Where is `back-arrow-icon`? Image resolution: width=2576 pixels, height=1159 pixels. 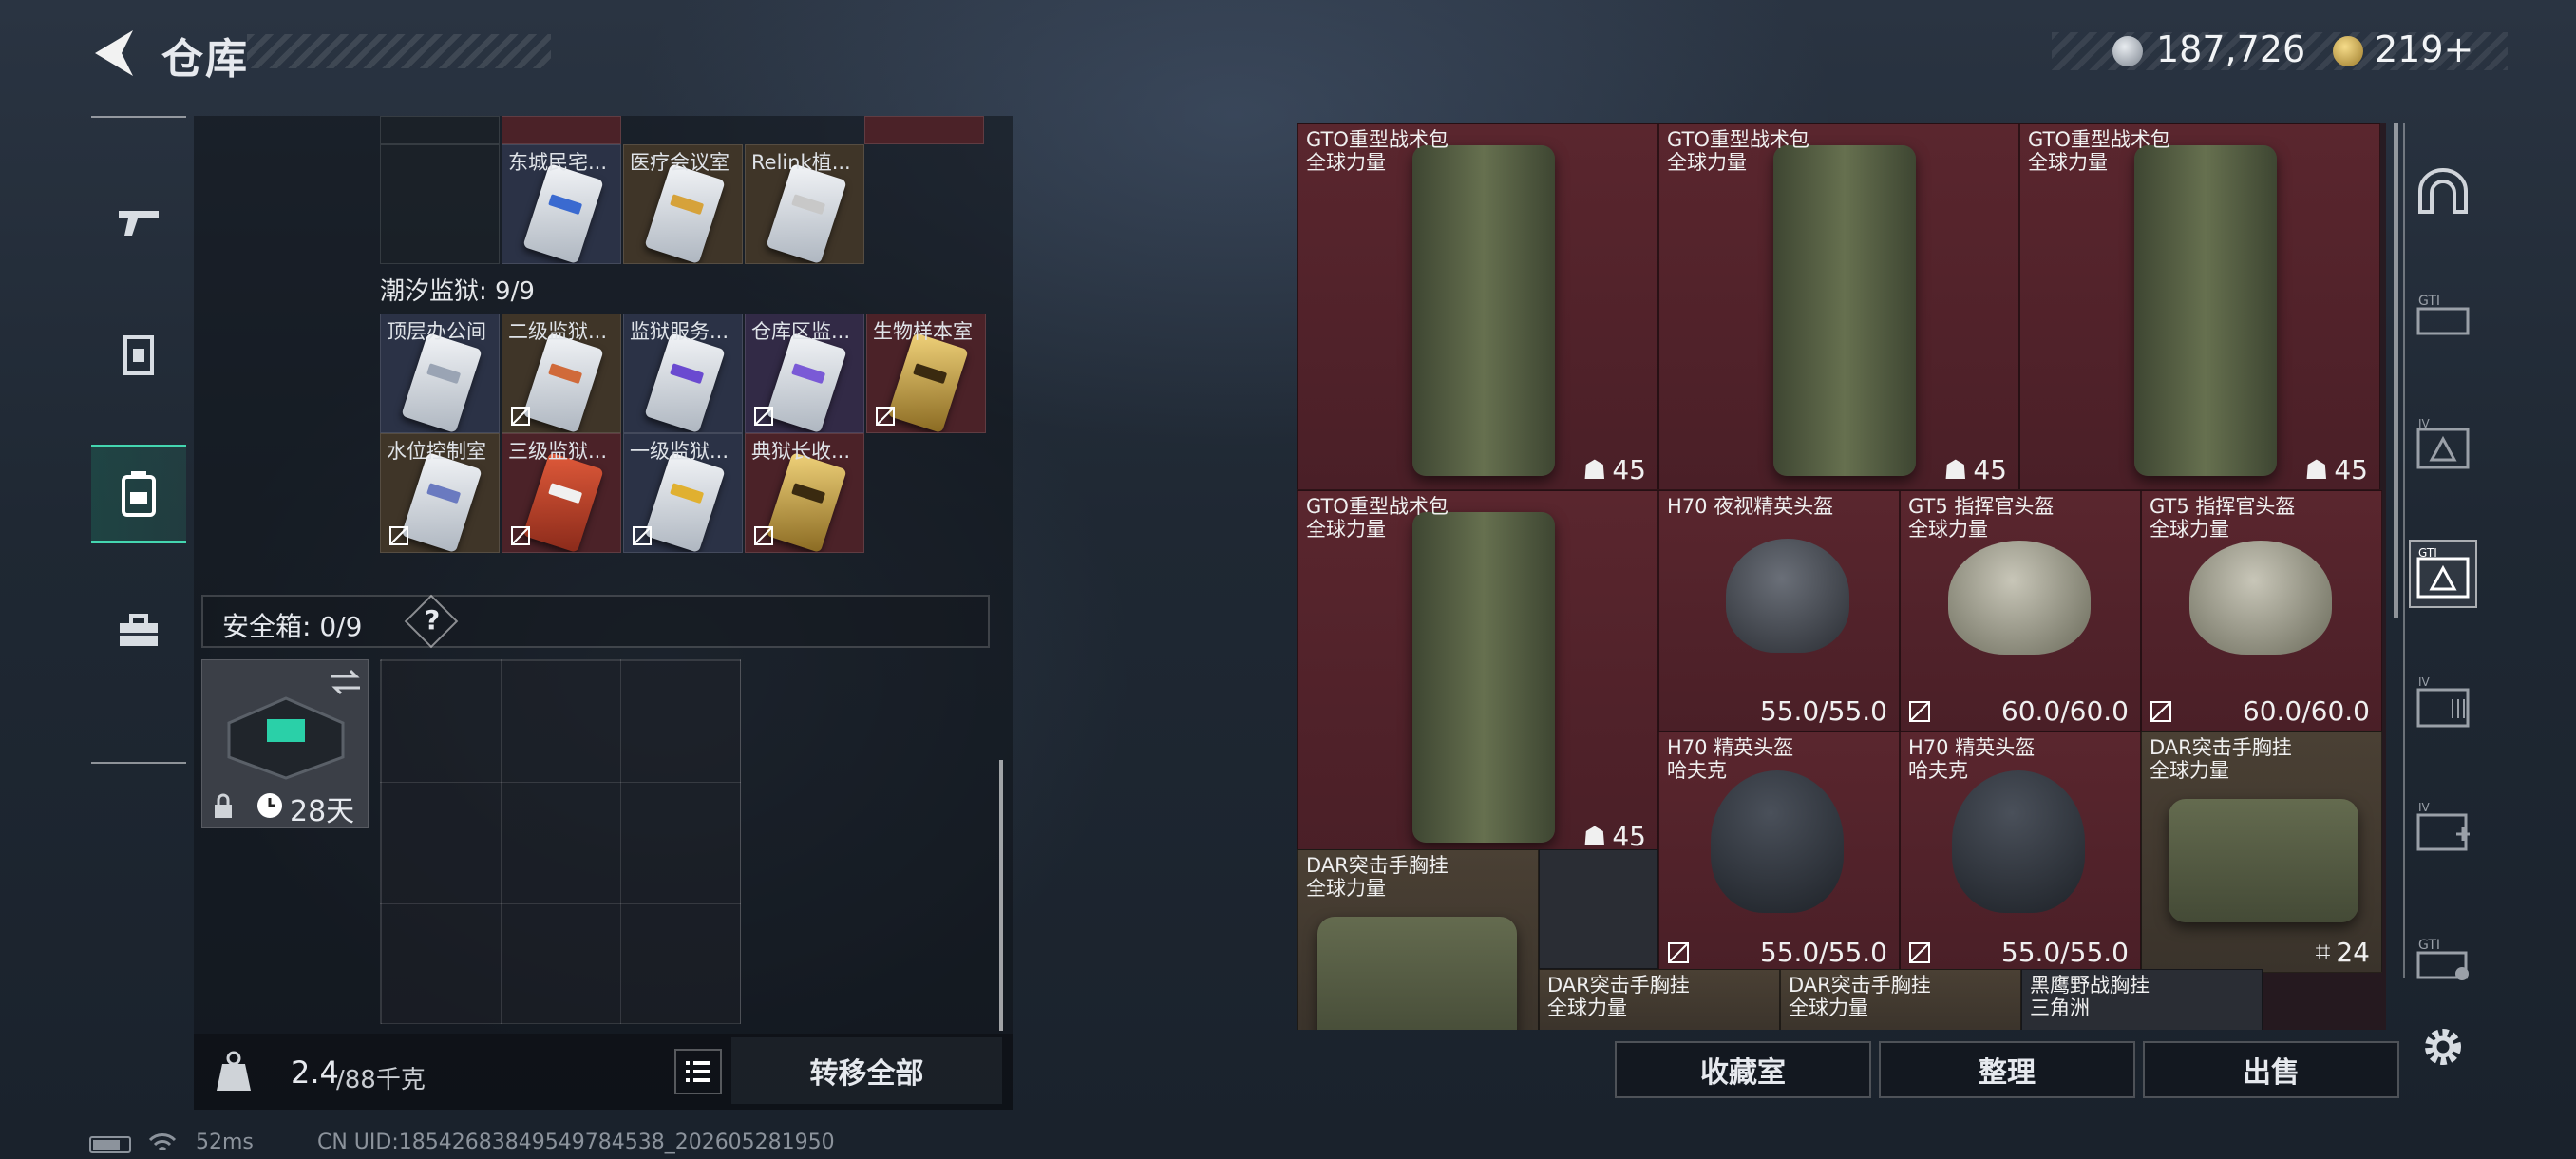 back-arrow-icon is located at coordinates (112, 53).